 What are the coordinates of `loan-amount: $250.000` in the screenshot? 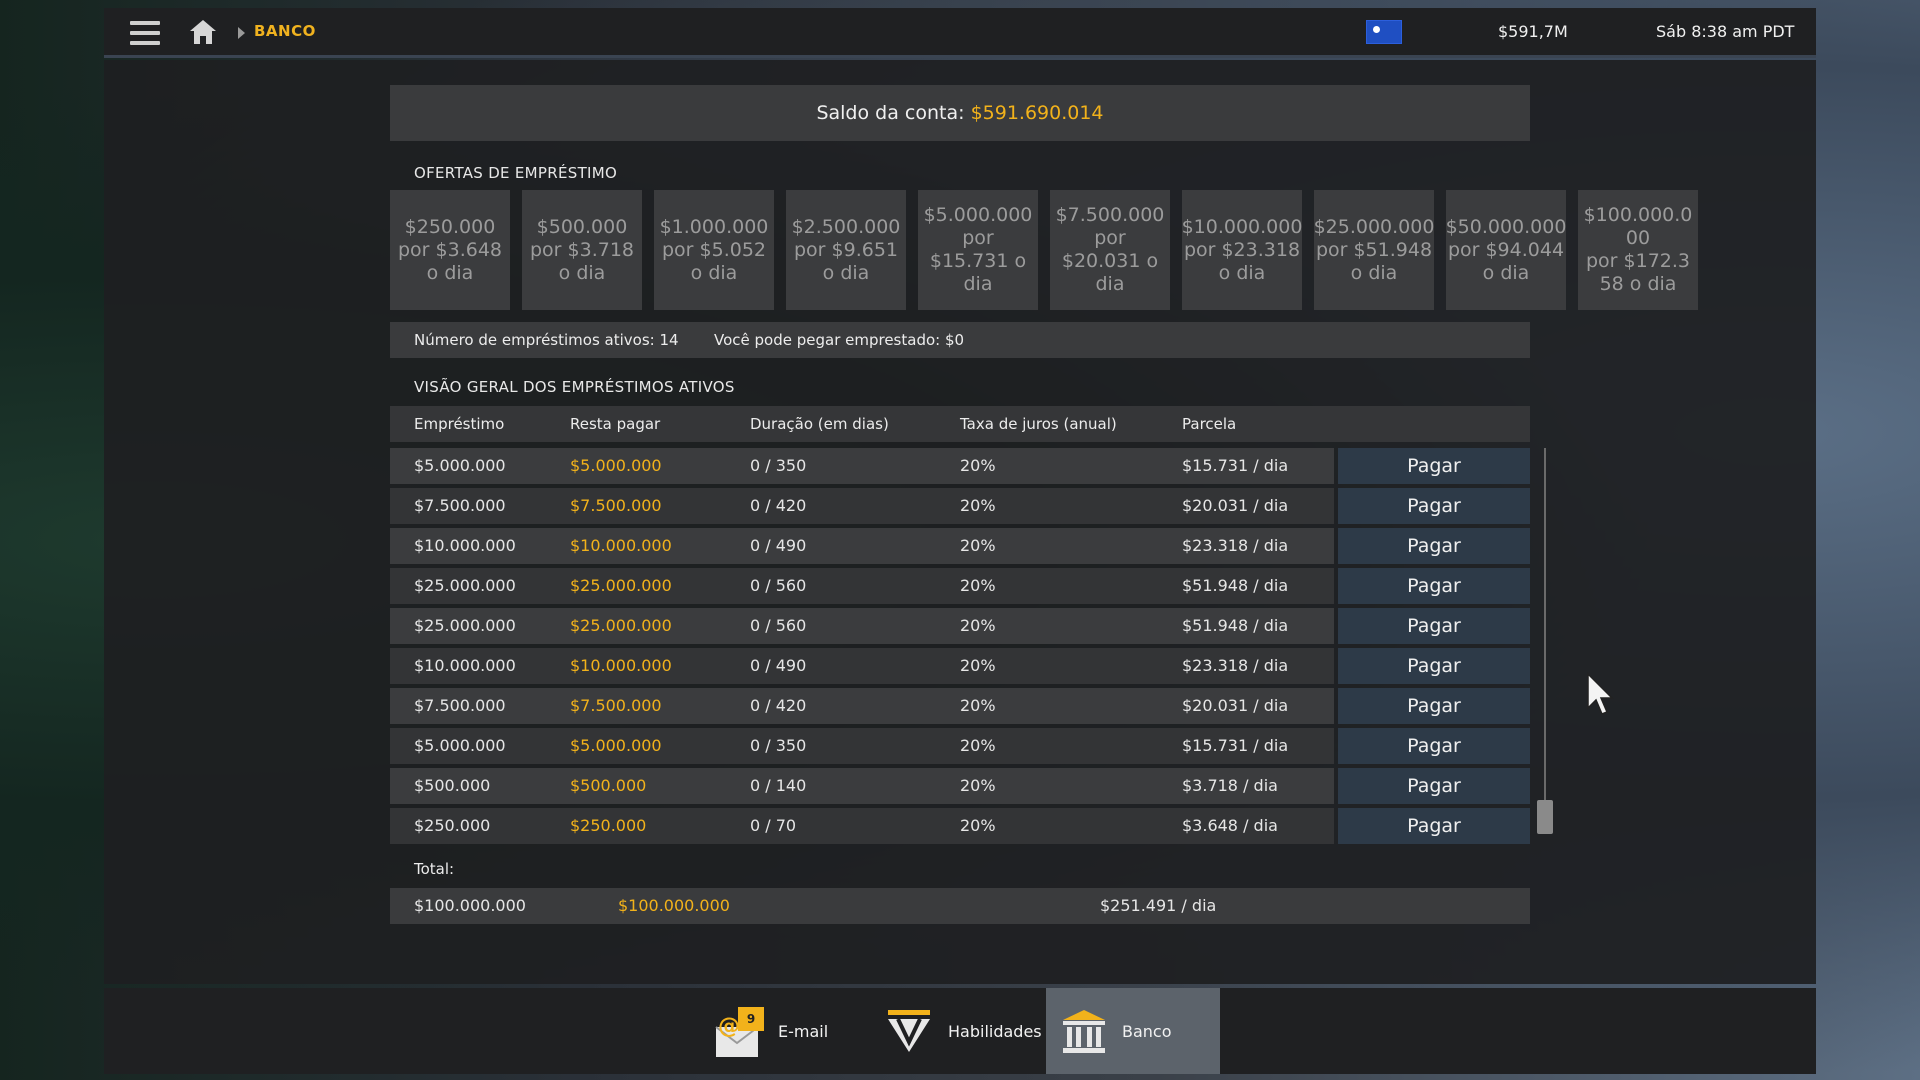 It's located at (452, 825).